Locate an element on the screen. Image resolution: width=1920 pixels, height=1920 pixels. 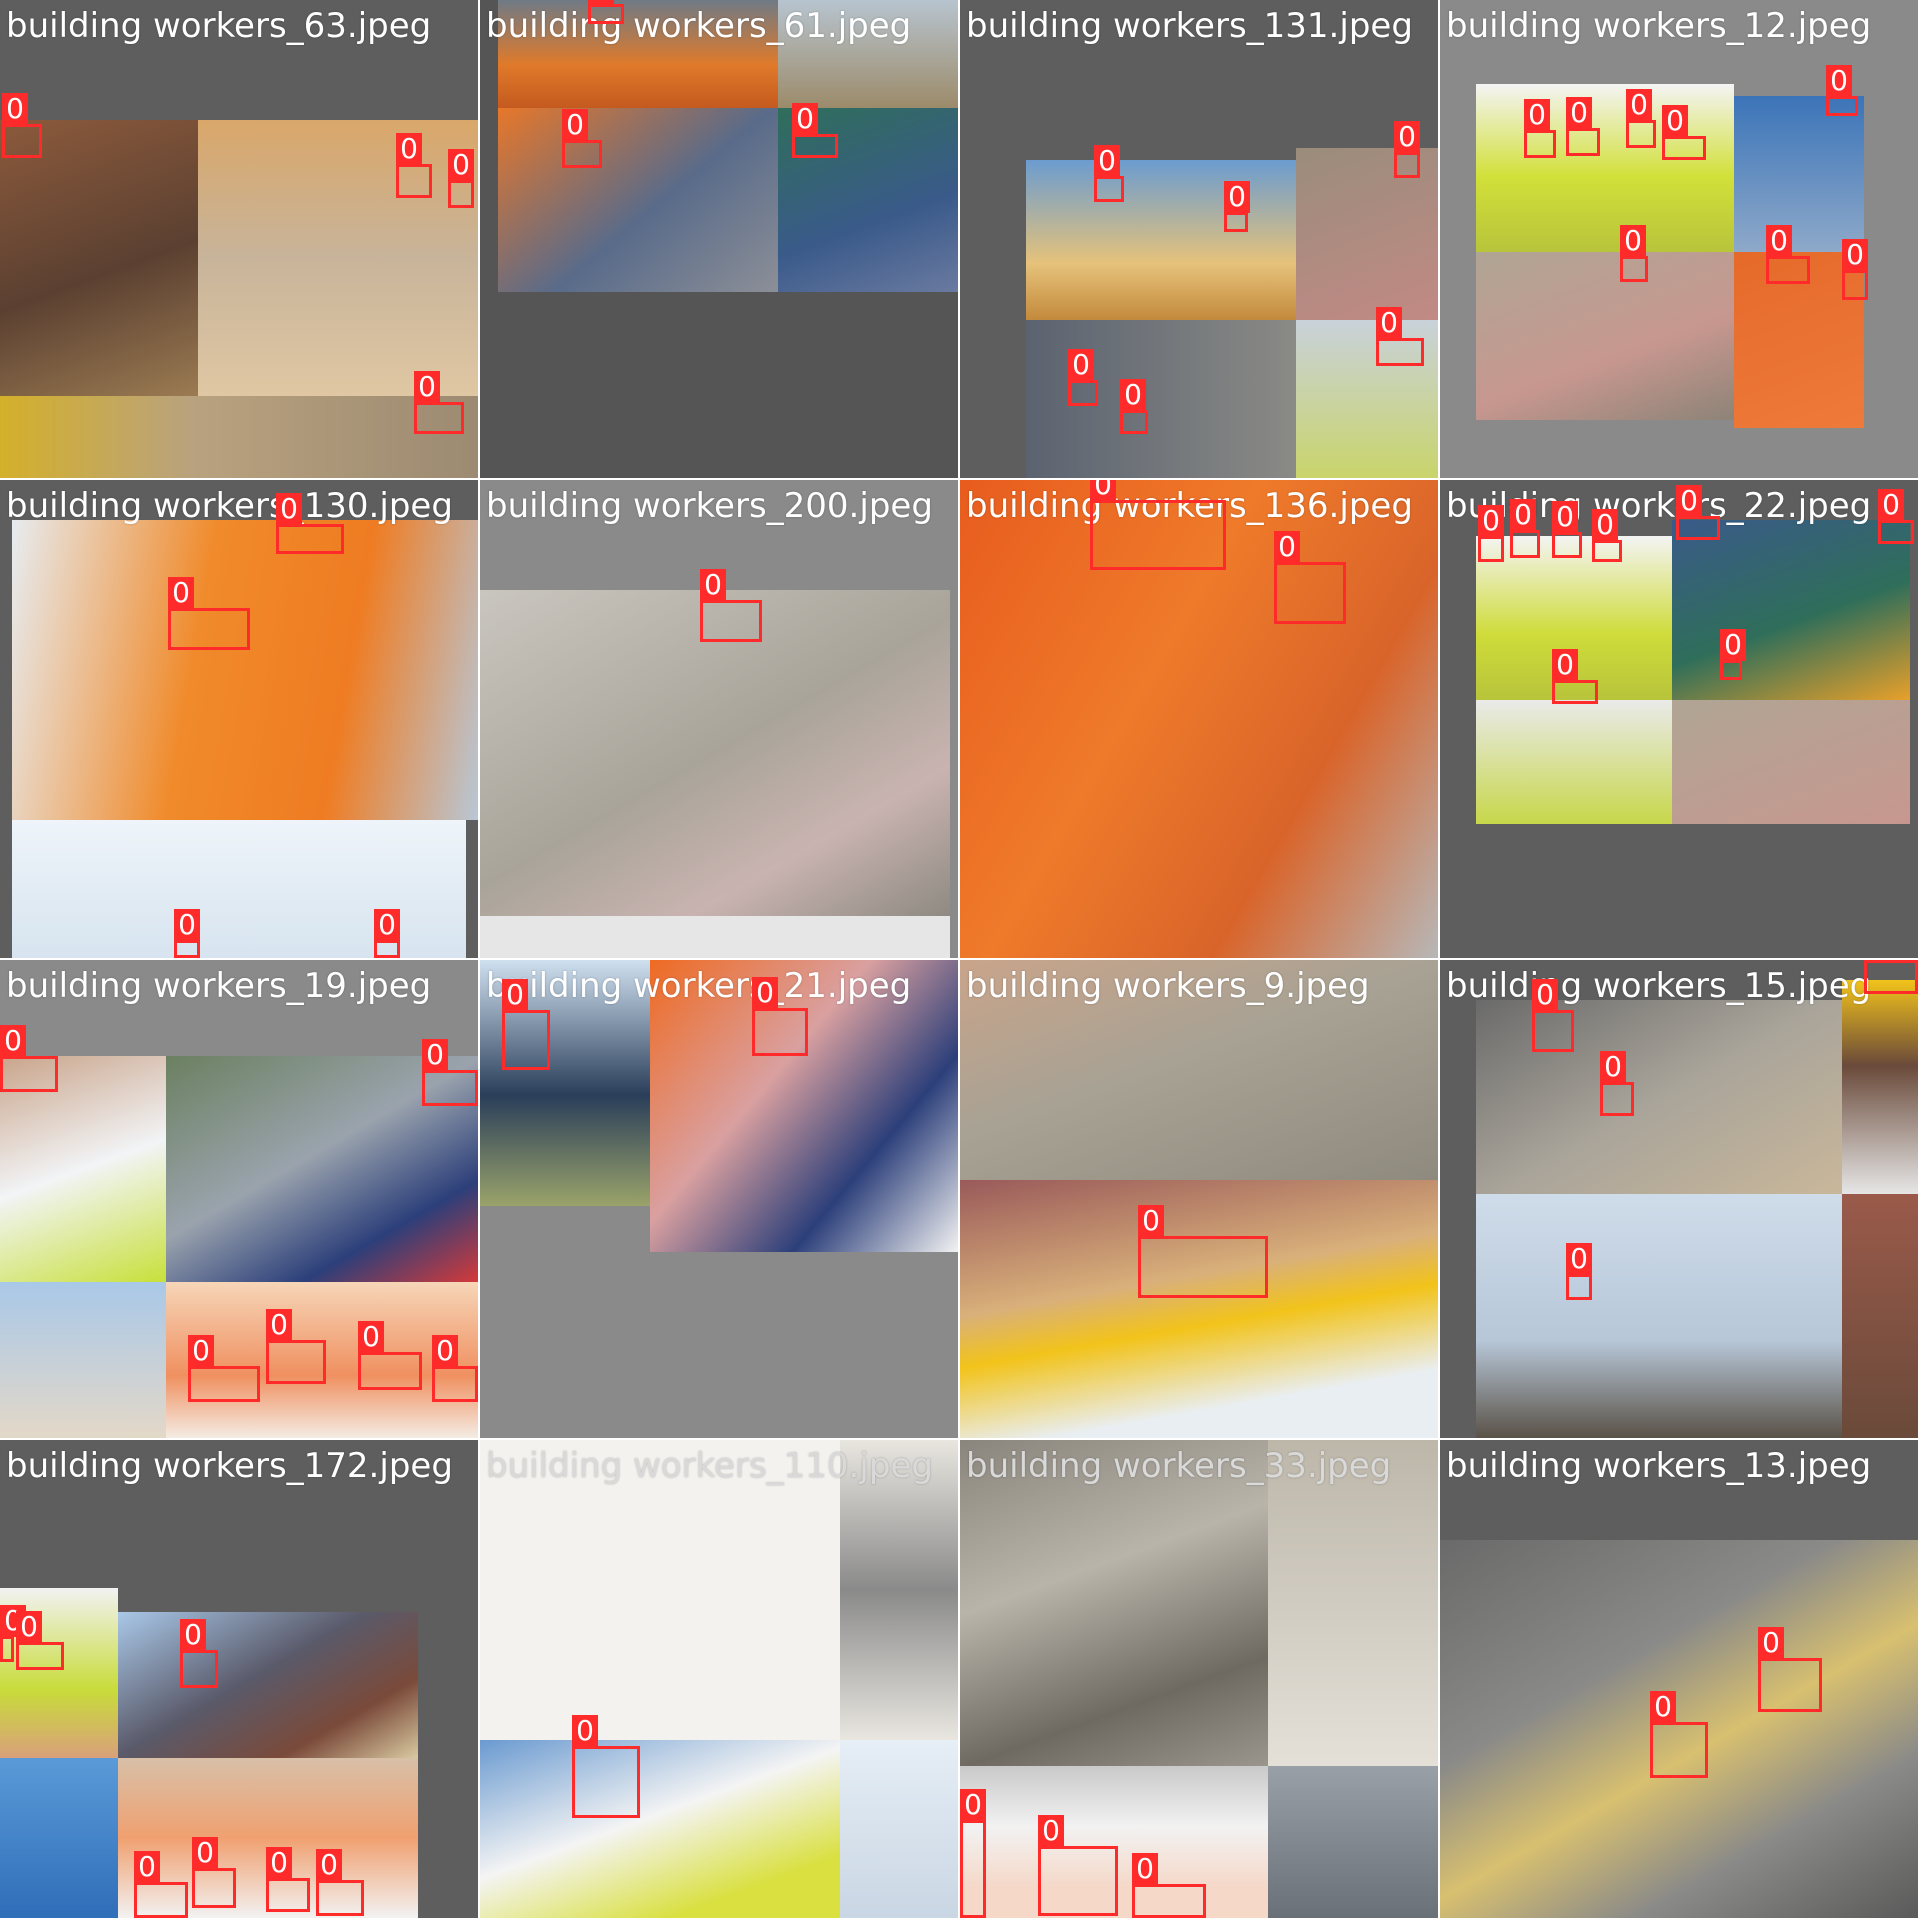
tile-title: building workers_131.jpeg is located at coordinates (1189, 26).